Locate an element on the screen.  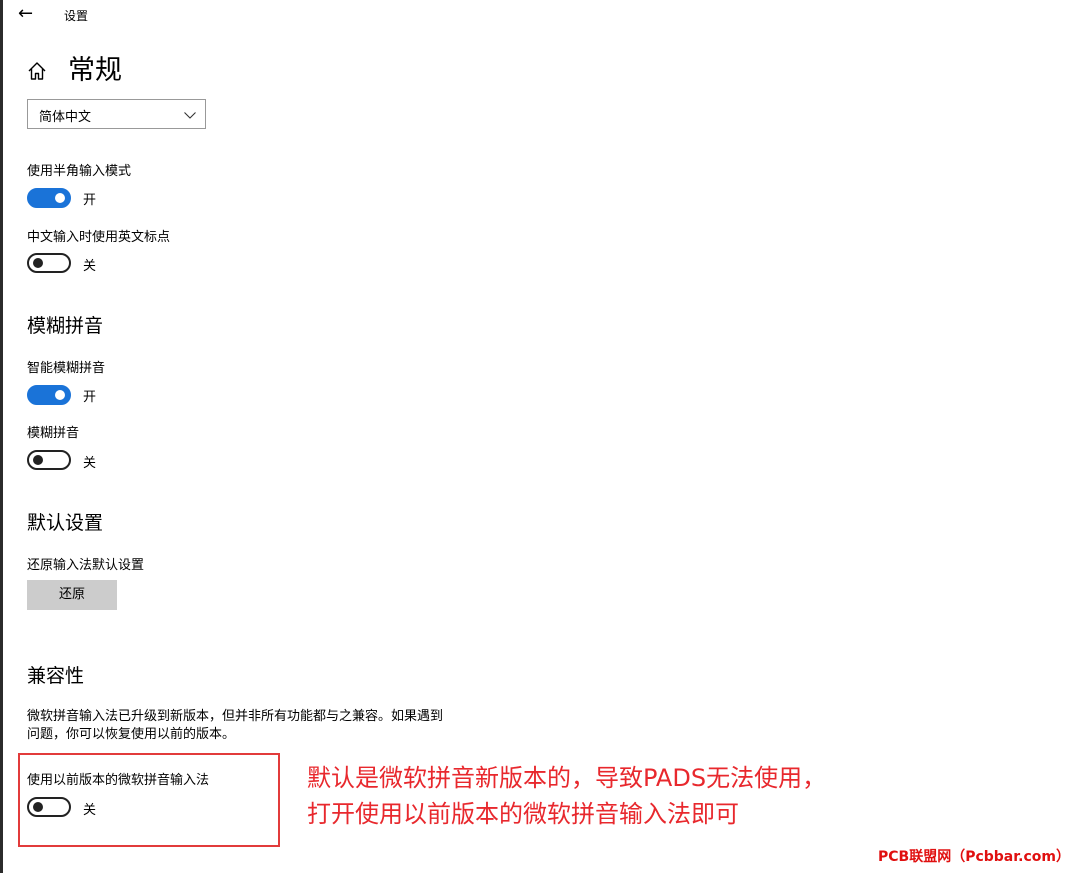
english-punct-label: 中文输入时使用英文标点 is located at coordinates (99, 237).